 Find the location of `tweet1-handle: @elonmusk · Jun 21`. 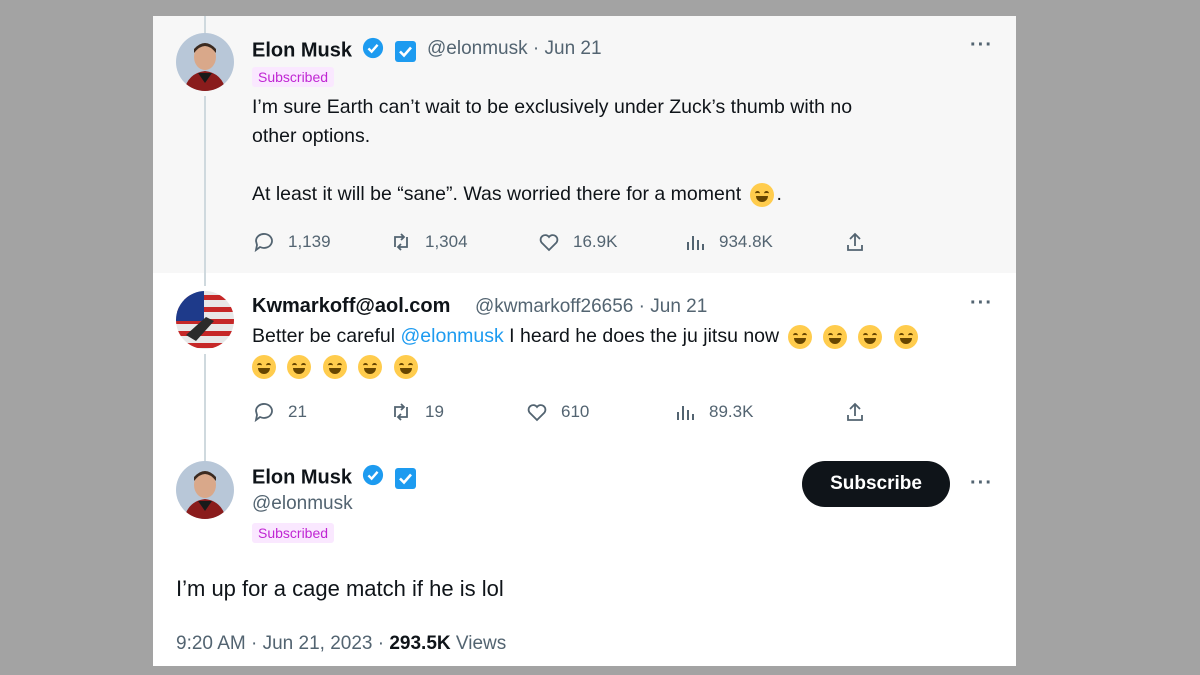

tweet1-handle: @elonmusk · Jun 21 is located at coordinates (514, 49).